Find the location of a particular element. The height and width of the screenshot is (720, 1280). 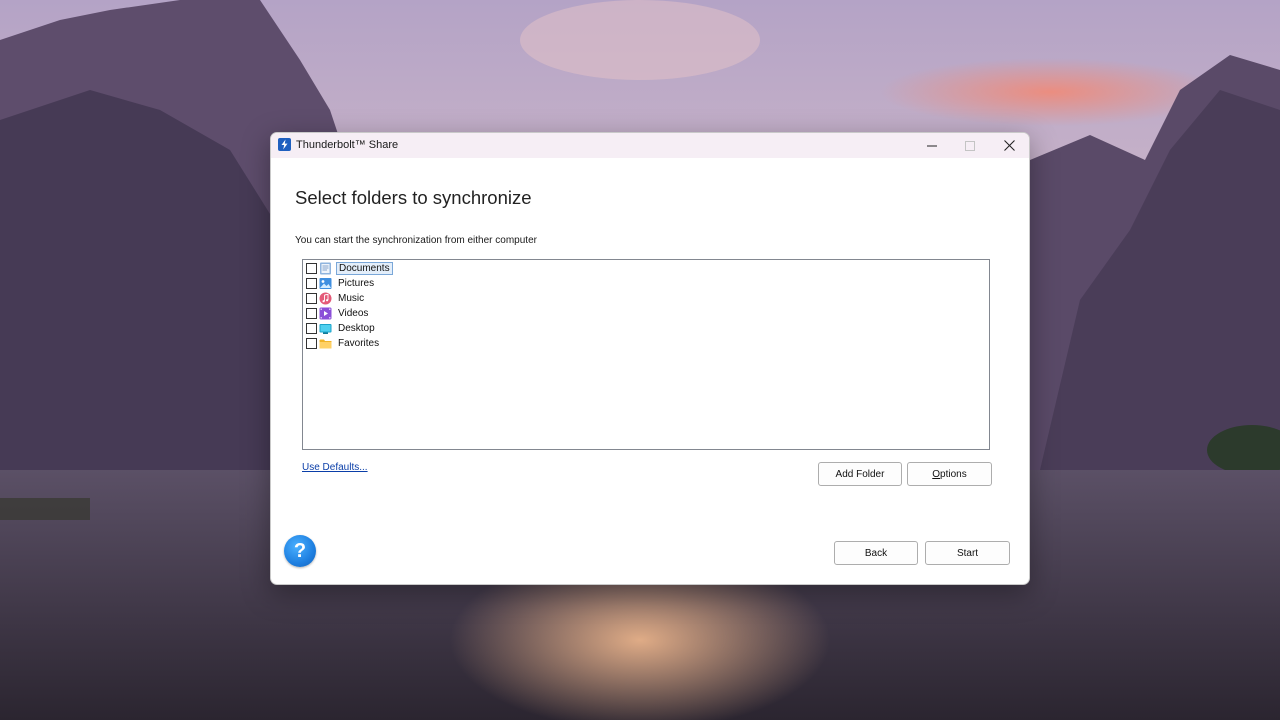

folder-item-pictures: Pictures is located at coordinates (341, 283).